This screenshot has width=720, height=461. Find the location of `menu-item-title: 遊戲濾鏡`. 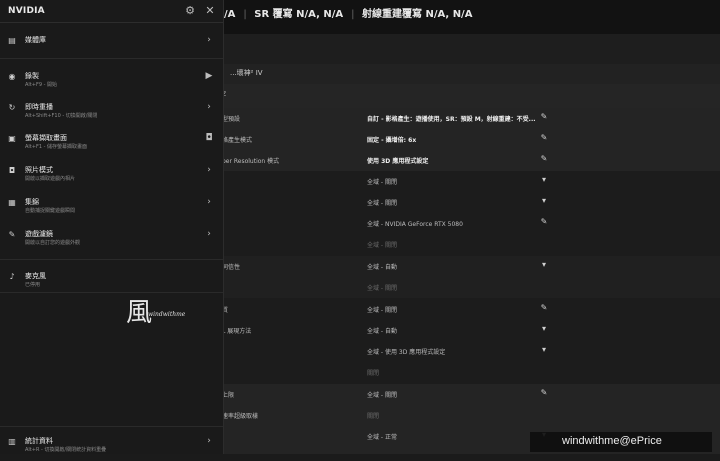

menu-item-title: 遊戲濾鏡 is located at coordinates (39, 234).